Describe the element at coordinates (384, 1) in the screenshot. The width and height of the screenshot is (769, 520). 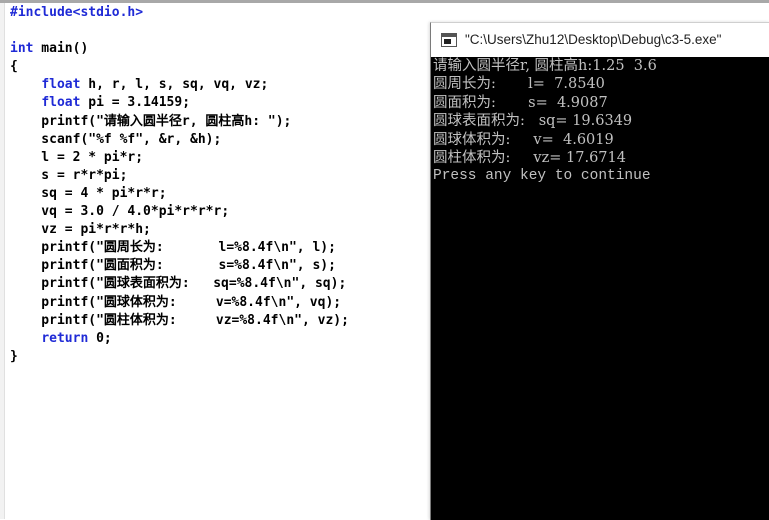
I see `window-top-border` at that location.